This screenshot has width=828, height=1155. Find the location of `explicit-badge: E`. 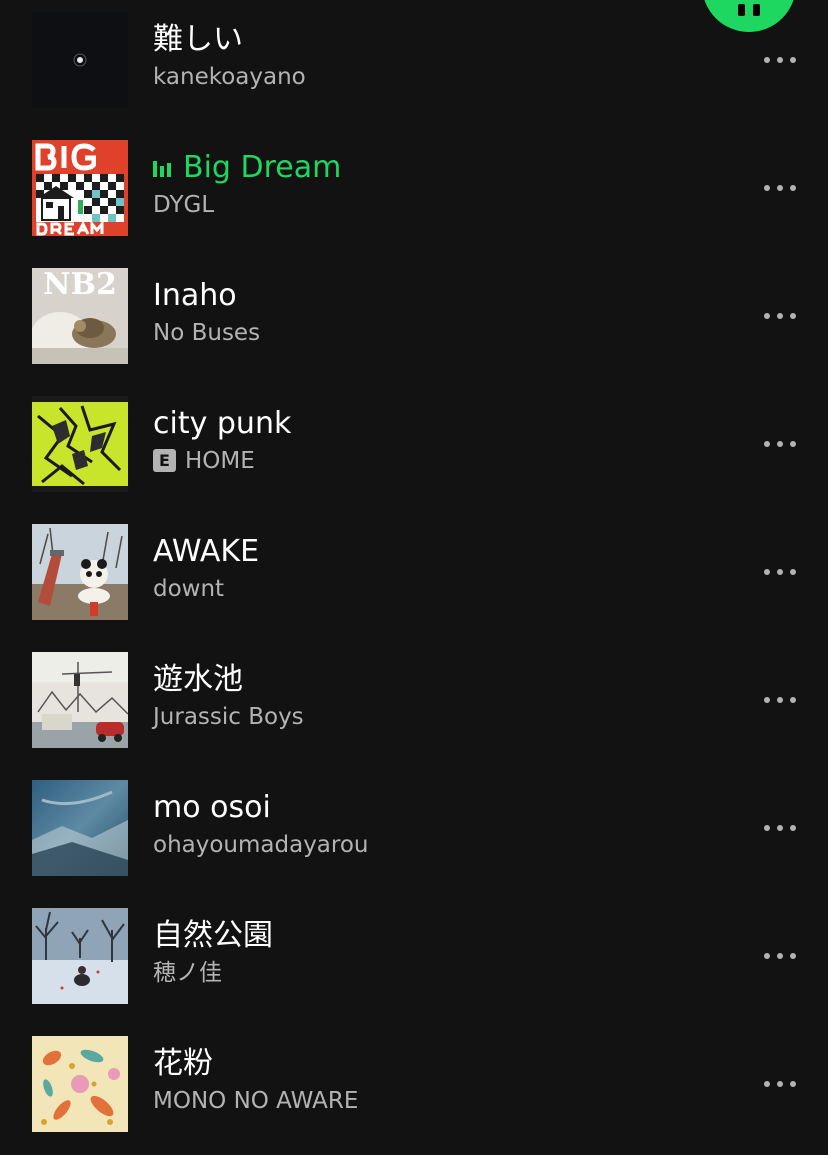

explicit-badge: E is located at coordinates (164, 460).